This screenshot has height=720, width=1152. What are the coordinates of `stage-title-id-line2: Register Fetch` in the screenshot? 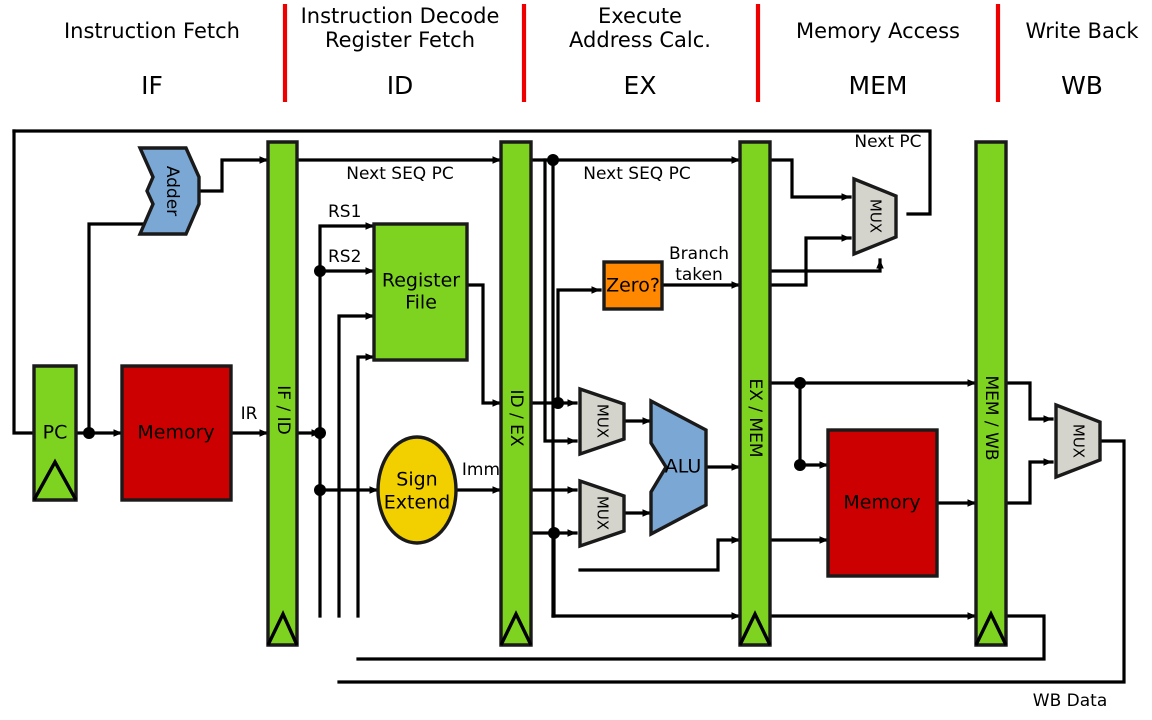 It's located at (400, 40).